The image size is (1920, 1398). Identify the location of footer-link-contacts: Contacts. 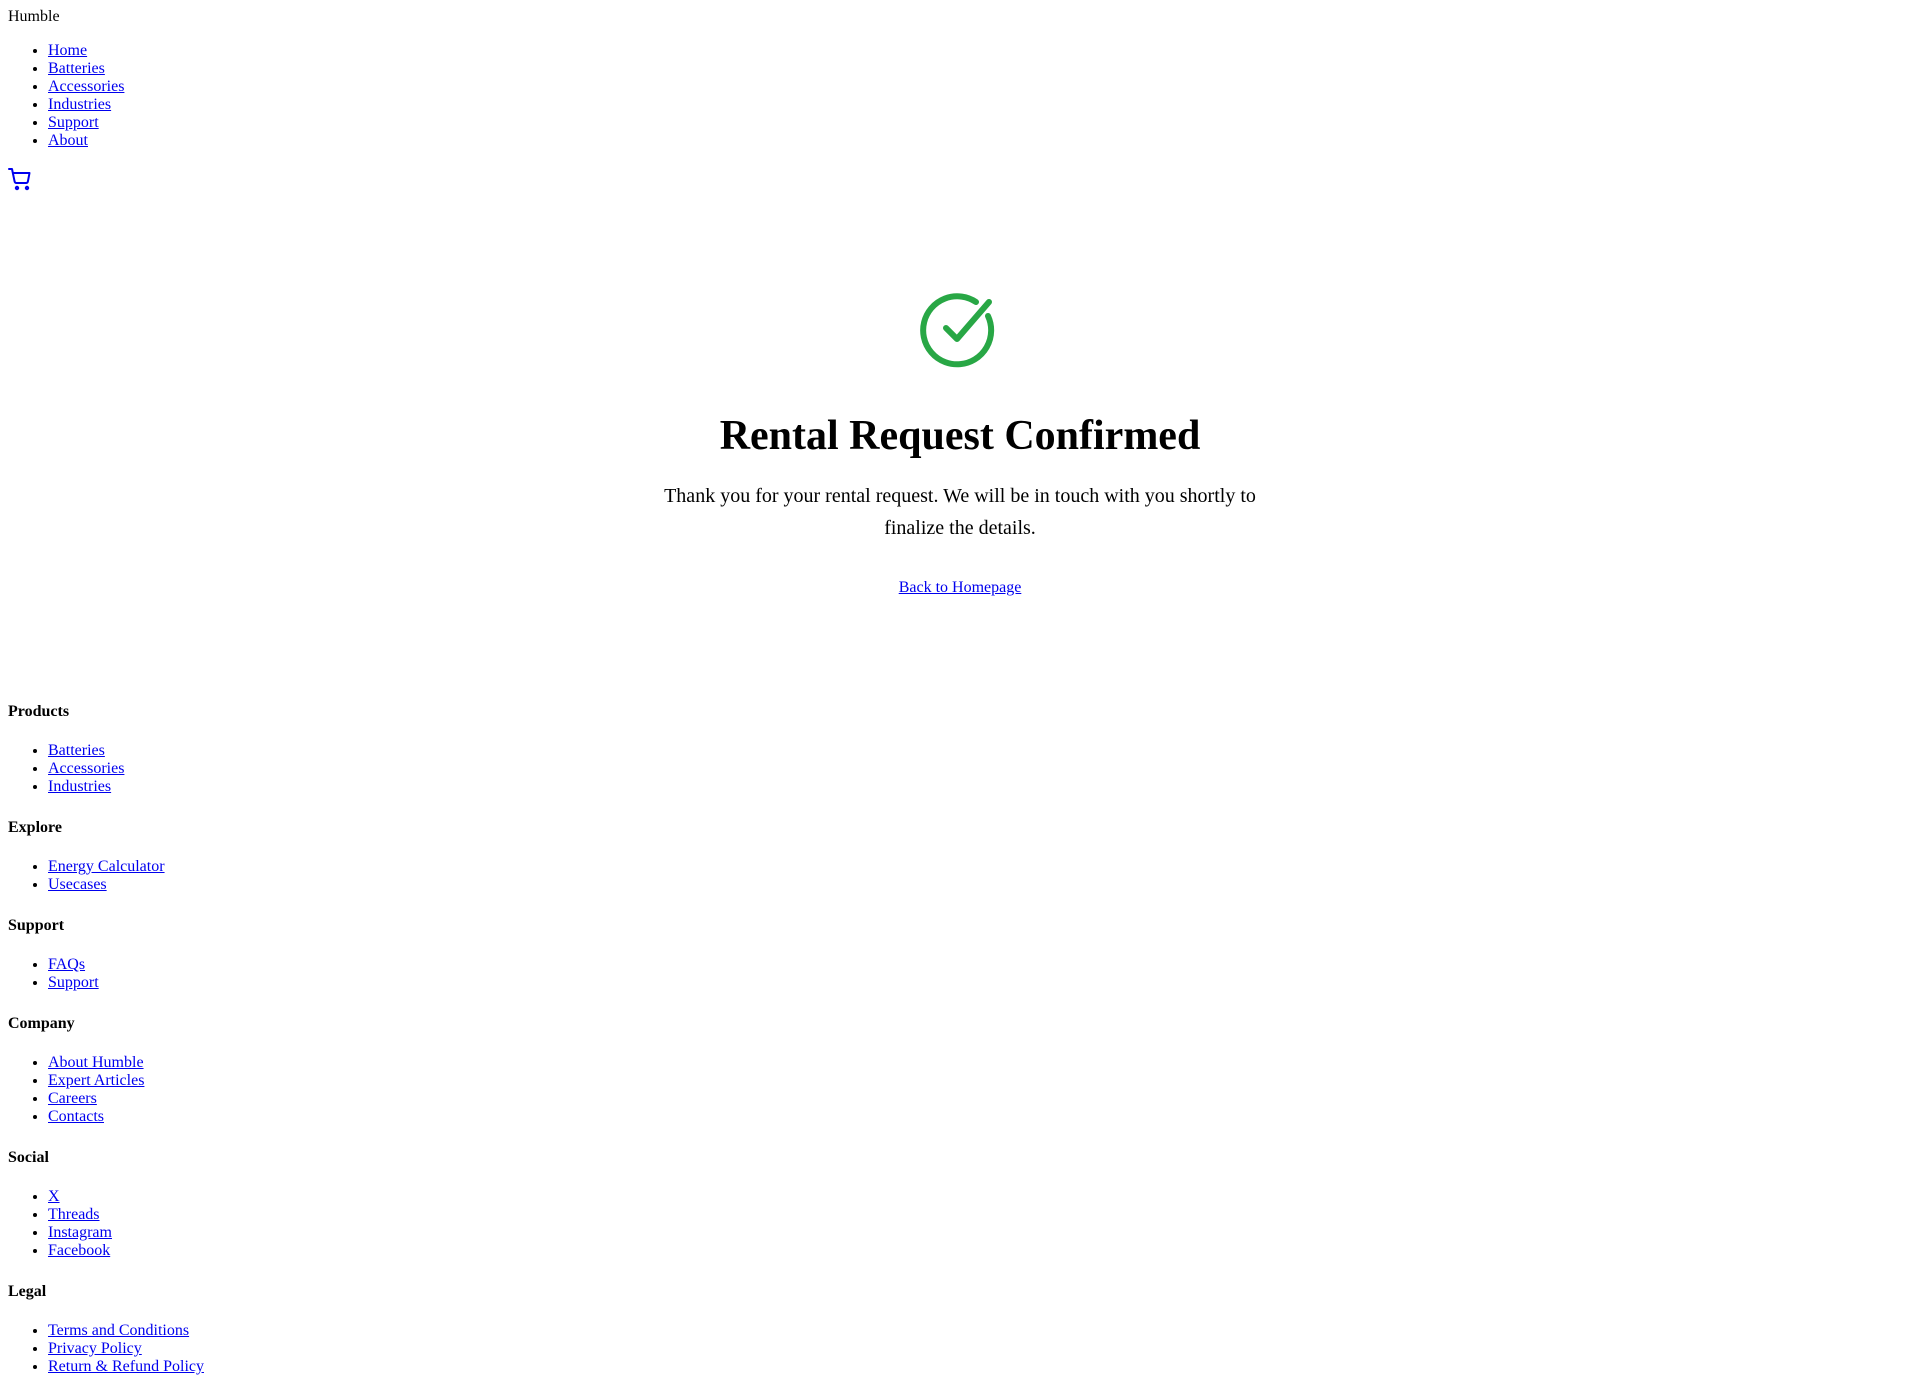
(76, 1116).